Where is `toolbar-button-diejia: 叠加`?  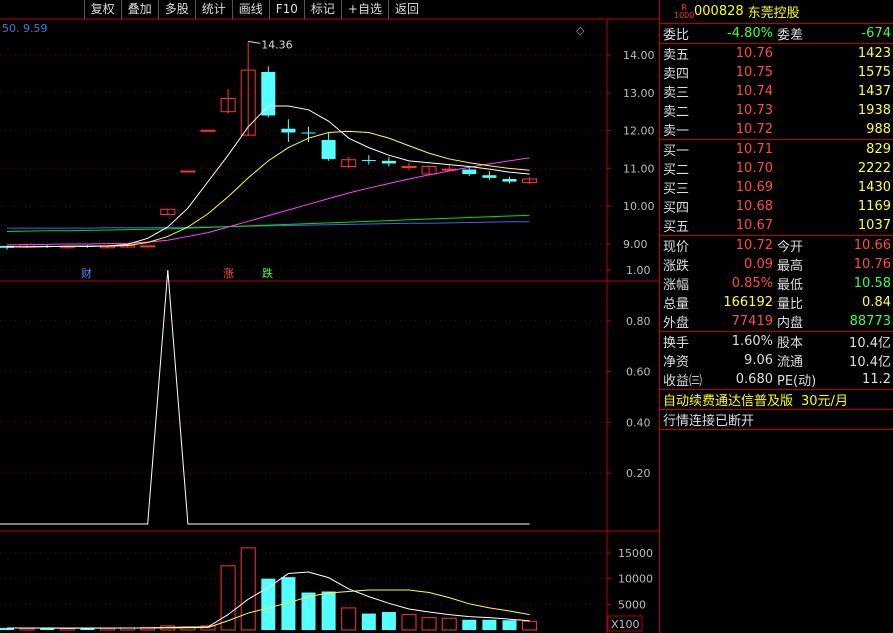
toolbar-button-diejia: 叠加 is located at coordinates (139, 9).